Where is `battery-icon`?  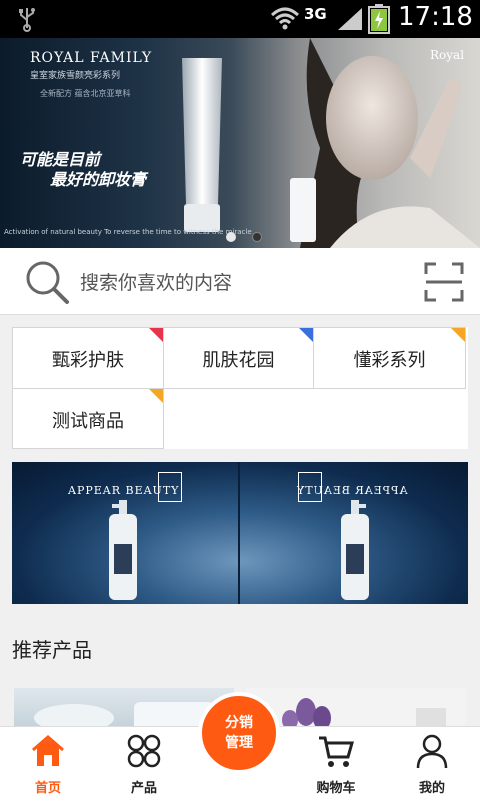
battery-icon is located at coordinates (379, 19).